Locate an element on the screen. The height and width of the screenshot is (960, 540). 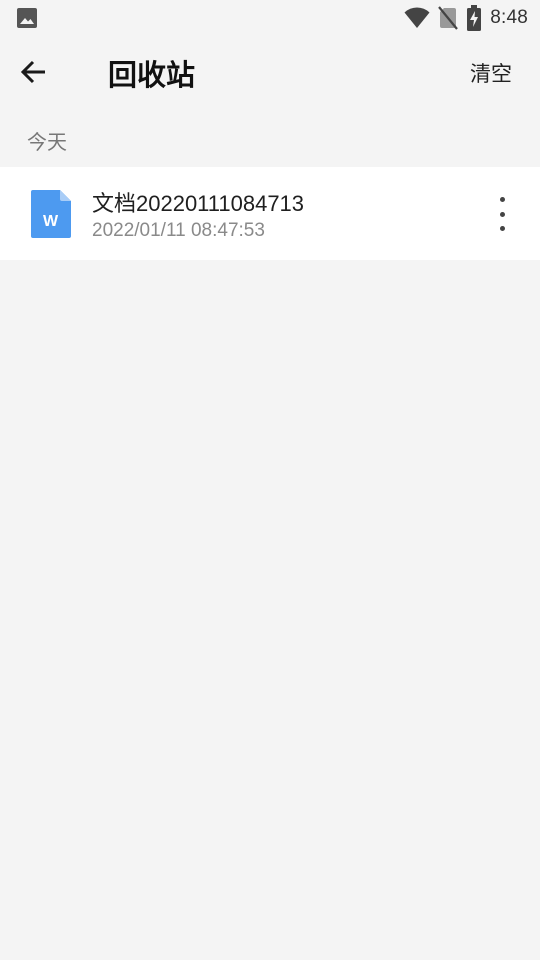
section-label: 今天 is located at coordinates (47, 142).